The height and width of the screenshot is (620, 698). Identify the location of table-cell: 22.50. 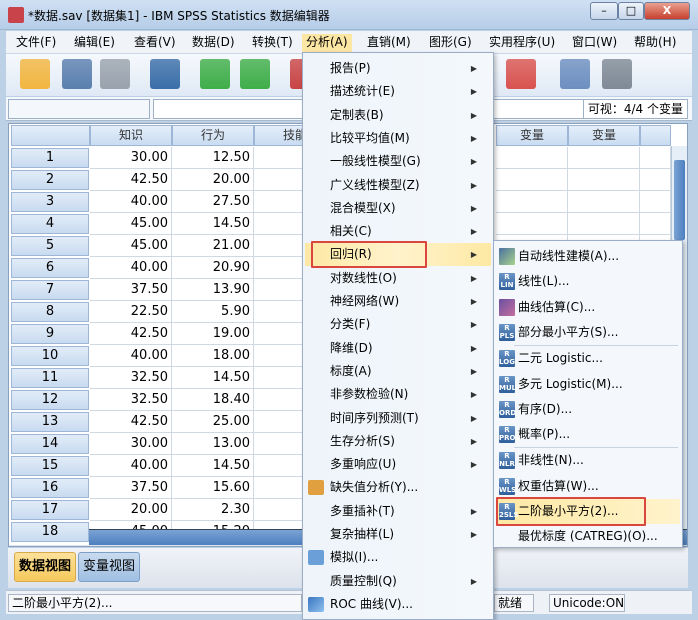
(131, 312).